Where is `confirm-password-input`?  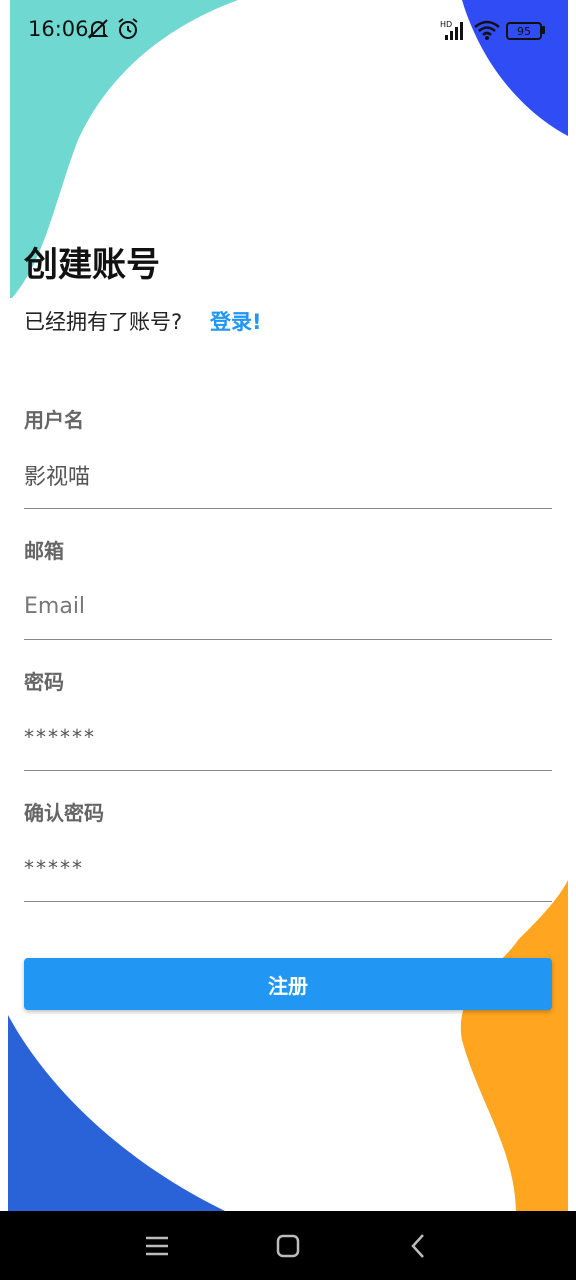
confirm-password-input is located at coordinates (288, 868).